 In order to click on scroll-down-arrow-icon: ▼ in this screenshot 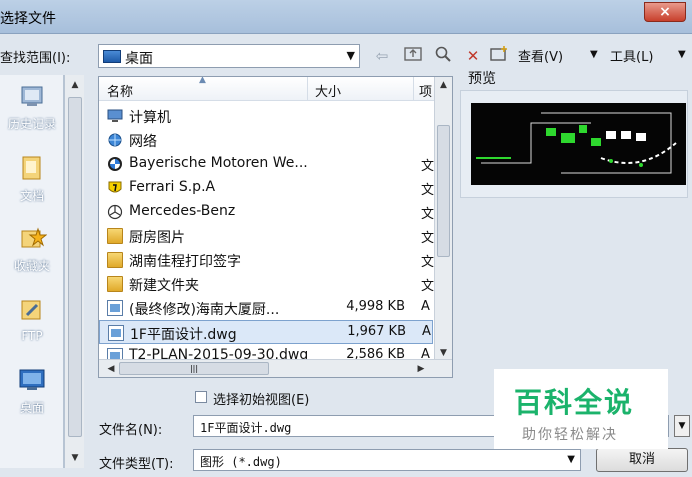, I will do `click(75, 458)`.